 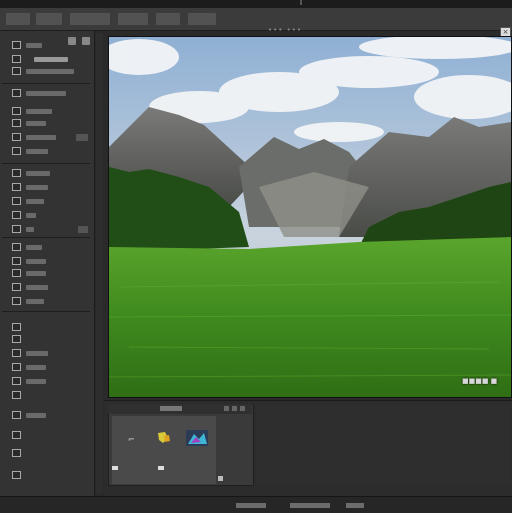 What do you see at coordinates (16, 201) in the screenshot?
I see `zoom-icon` at bounding box center [16, 201].